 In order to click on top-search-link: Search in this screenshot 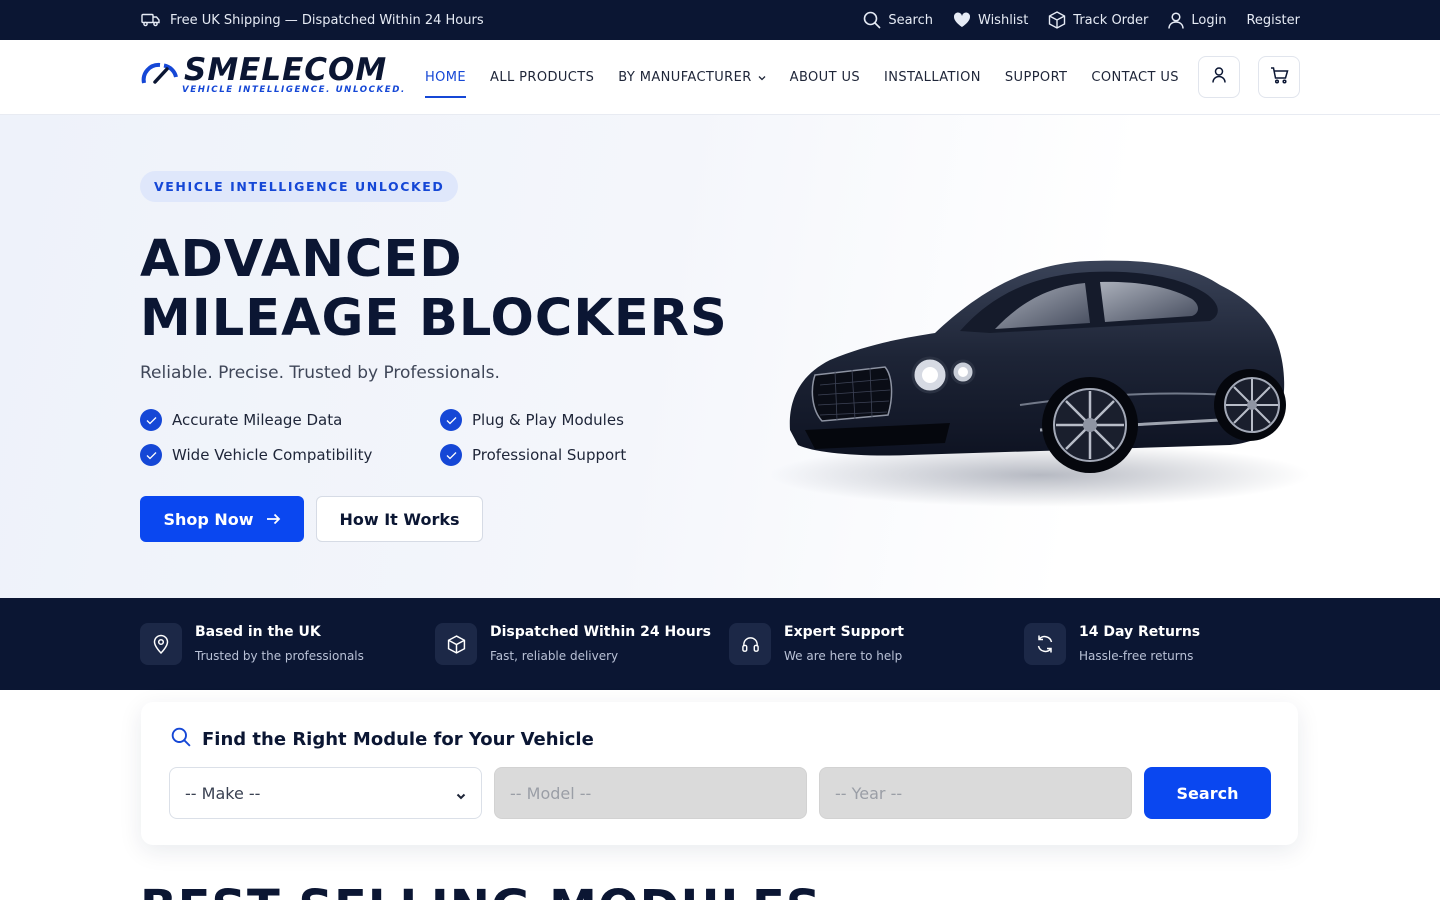, I will do `click(898, 20)`.